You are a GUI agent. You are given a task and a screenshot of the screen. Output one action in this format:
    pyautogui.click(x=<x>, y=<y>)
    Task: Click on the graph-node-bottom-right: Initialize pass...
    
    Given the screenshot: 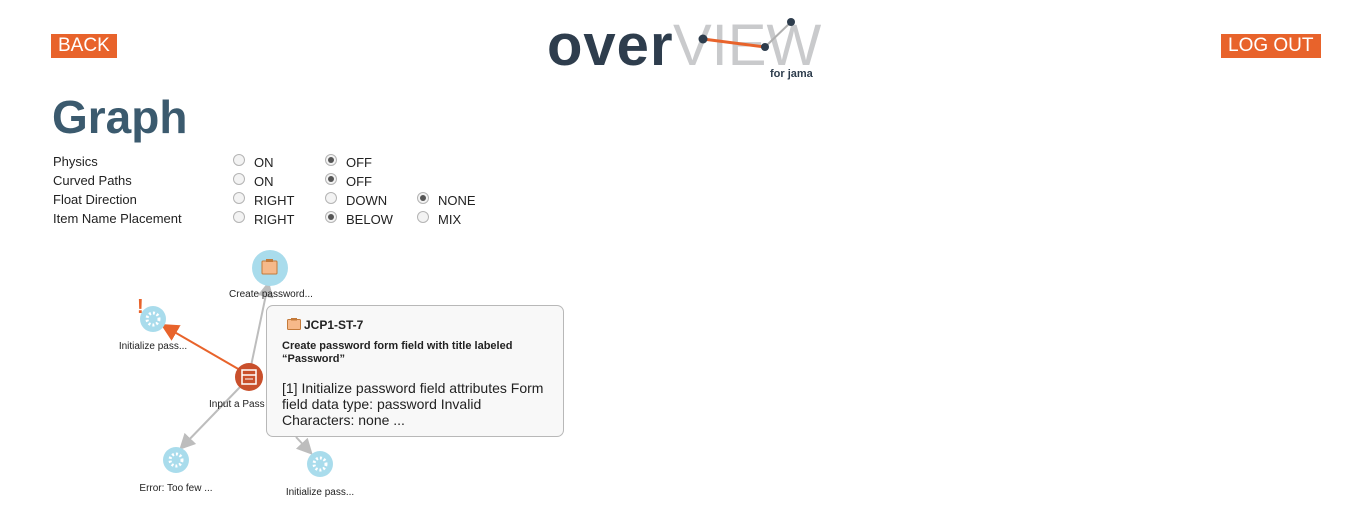 What is the action you would take?
    pyautogui.click(x=320, y=474)
    